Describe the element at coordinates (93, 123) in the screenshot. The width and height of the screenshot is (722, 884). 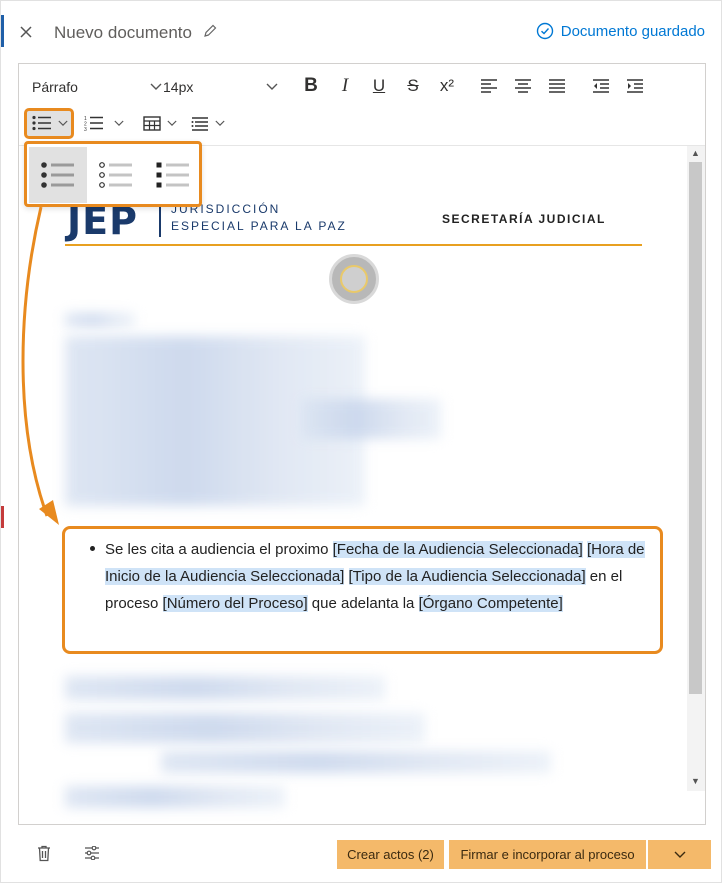
I see `numbered-list-icon: 123` at that location.